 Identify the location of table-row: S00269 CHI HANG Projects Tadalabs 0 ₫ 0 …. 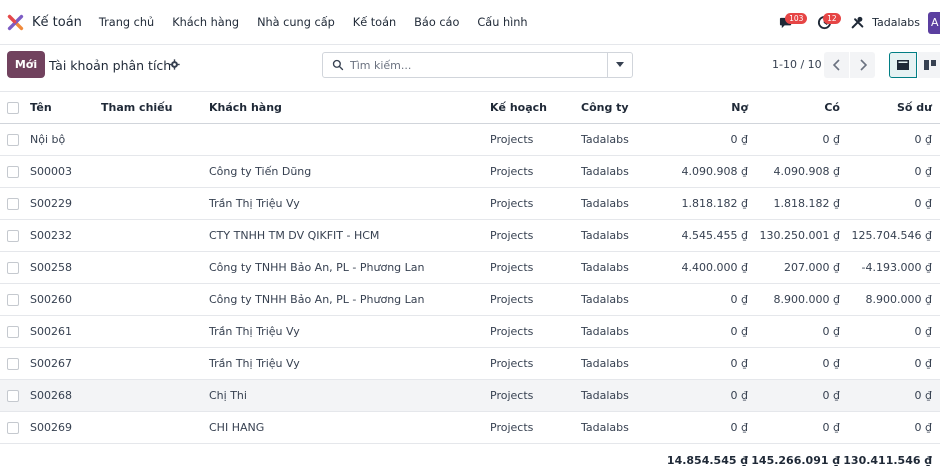
(470, 428).